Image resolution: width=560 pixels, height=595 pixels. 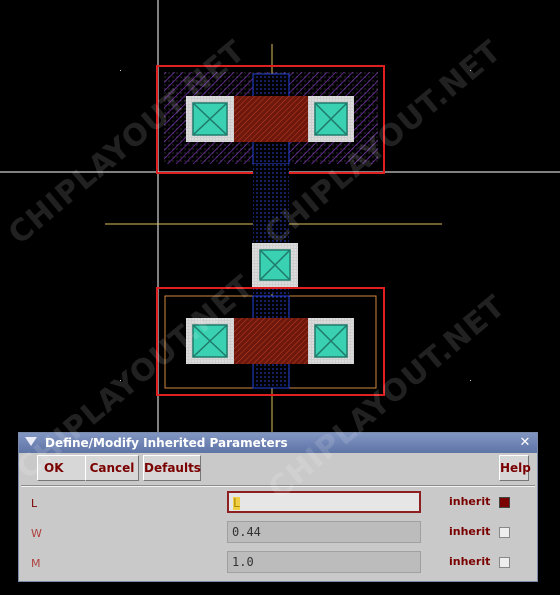 I want to click on contact-bottom-left, so click(x=210, y=341).